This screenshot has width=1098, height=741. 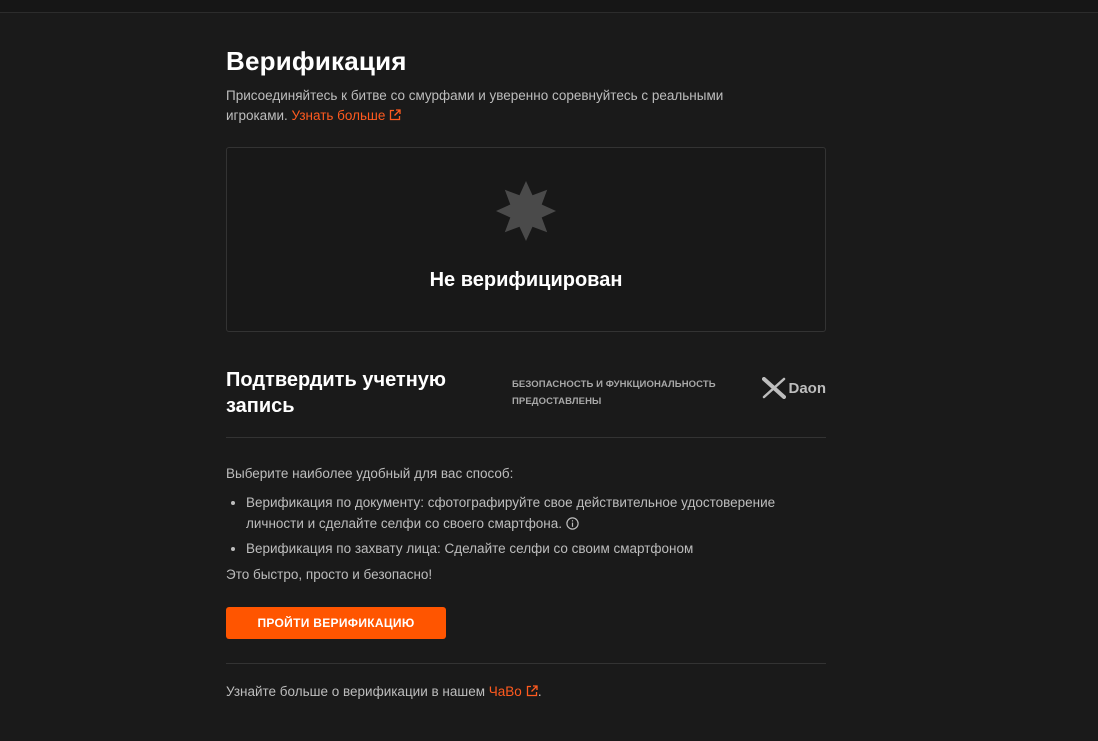 I want to click on faq-suffix: ., so click(x=539, y=691).